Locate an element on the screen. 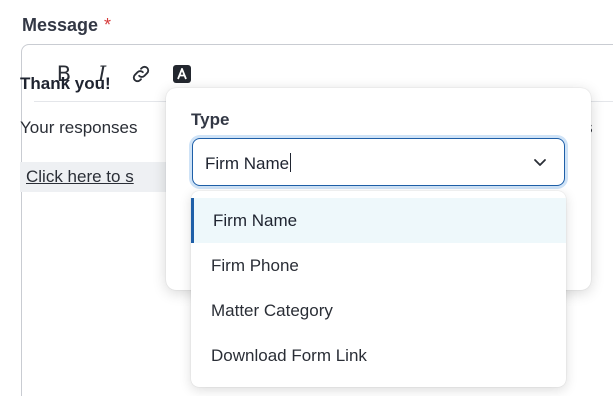 Image resolution: width=613 pixels, height=396 pixels. type-select-value: Firm Name is located at coordinates (248, 163).